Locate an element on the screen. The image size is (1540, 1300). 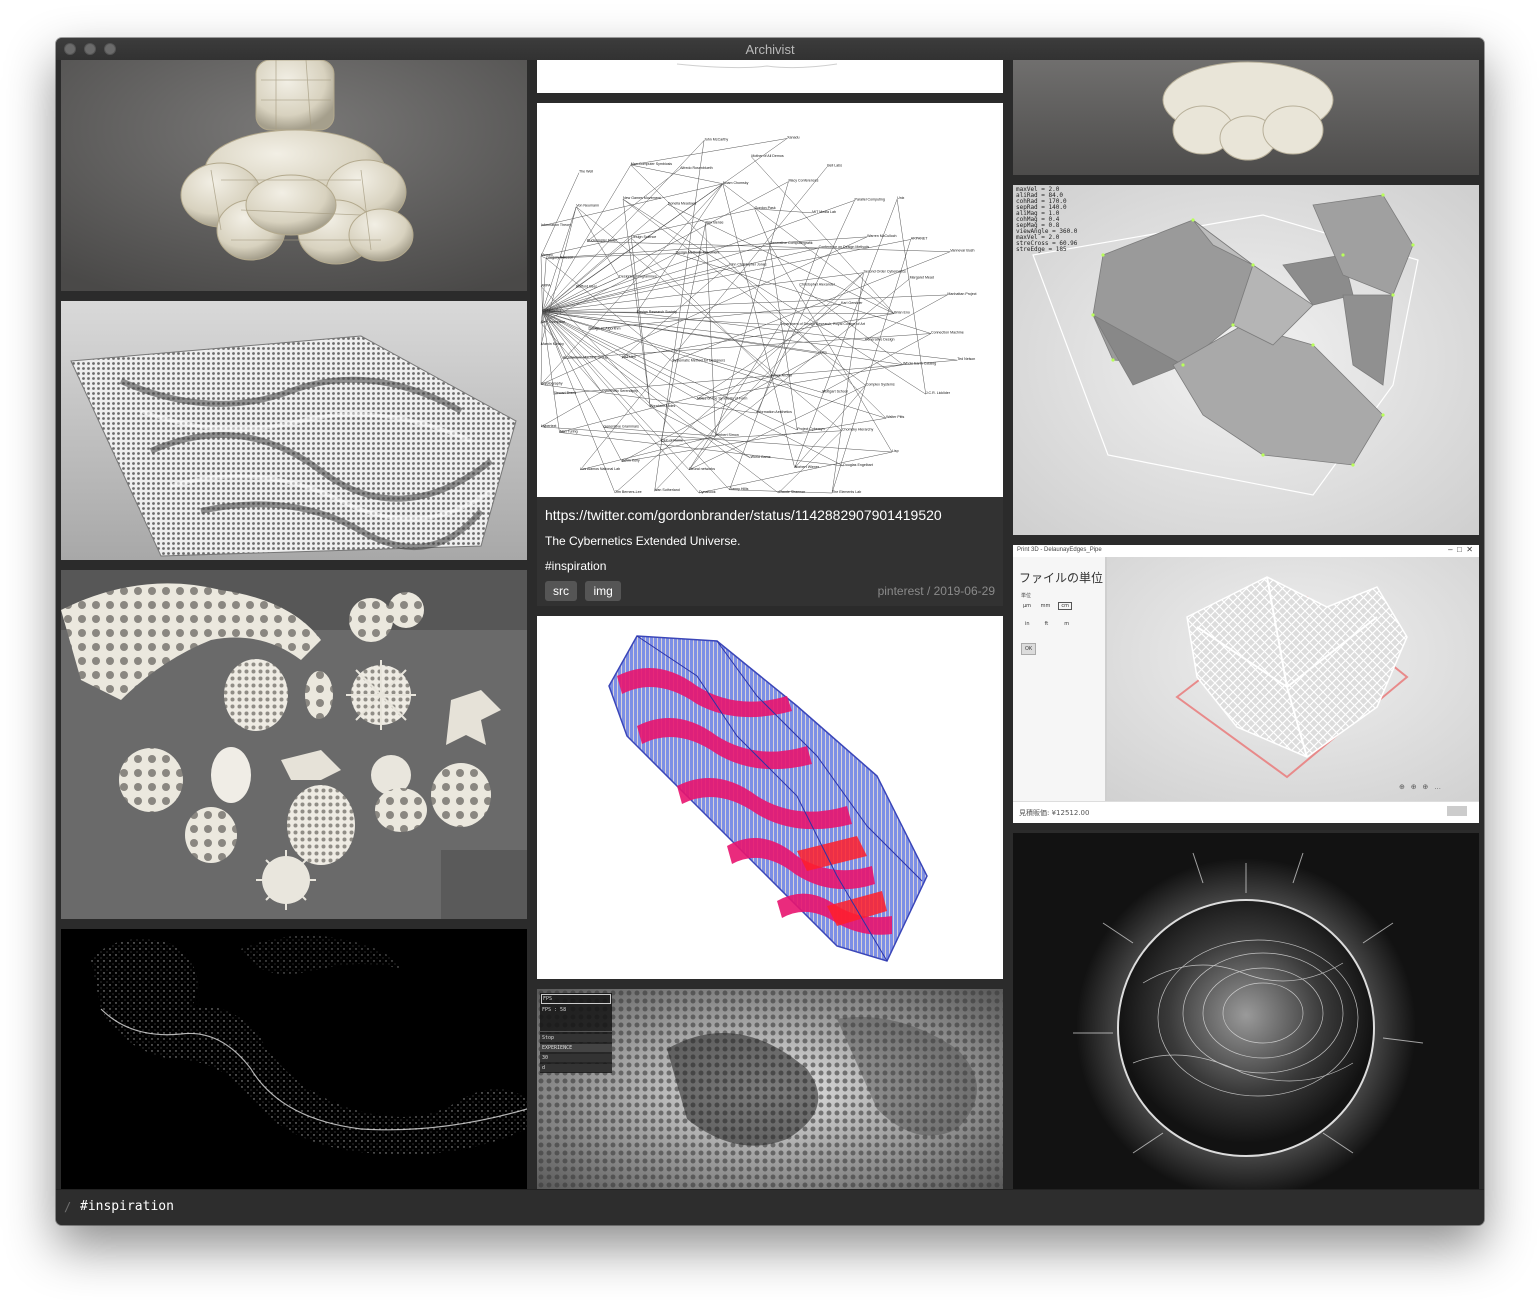
network-node-label: Norbert Wiener is located at coordinates (807, 467).